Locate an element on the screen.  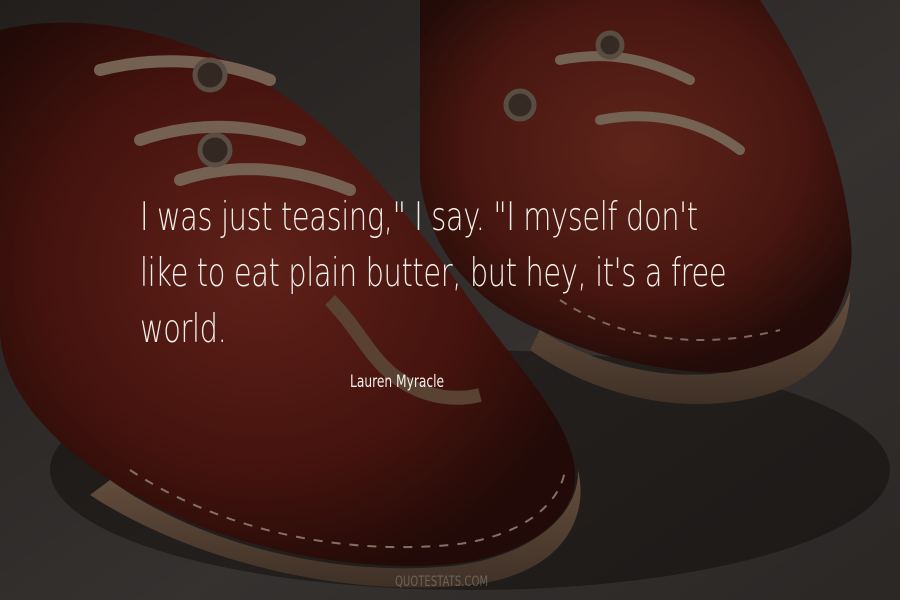
site-watermark: QUOTESTATS.COM is located at coordinates (442, 582).